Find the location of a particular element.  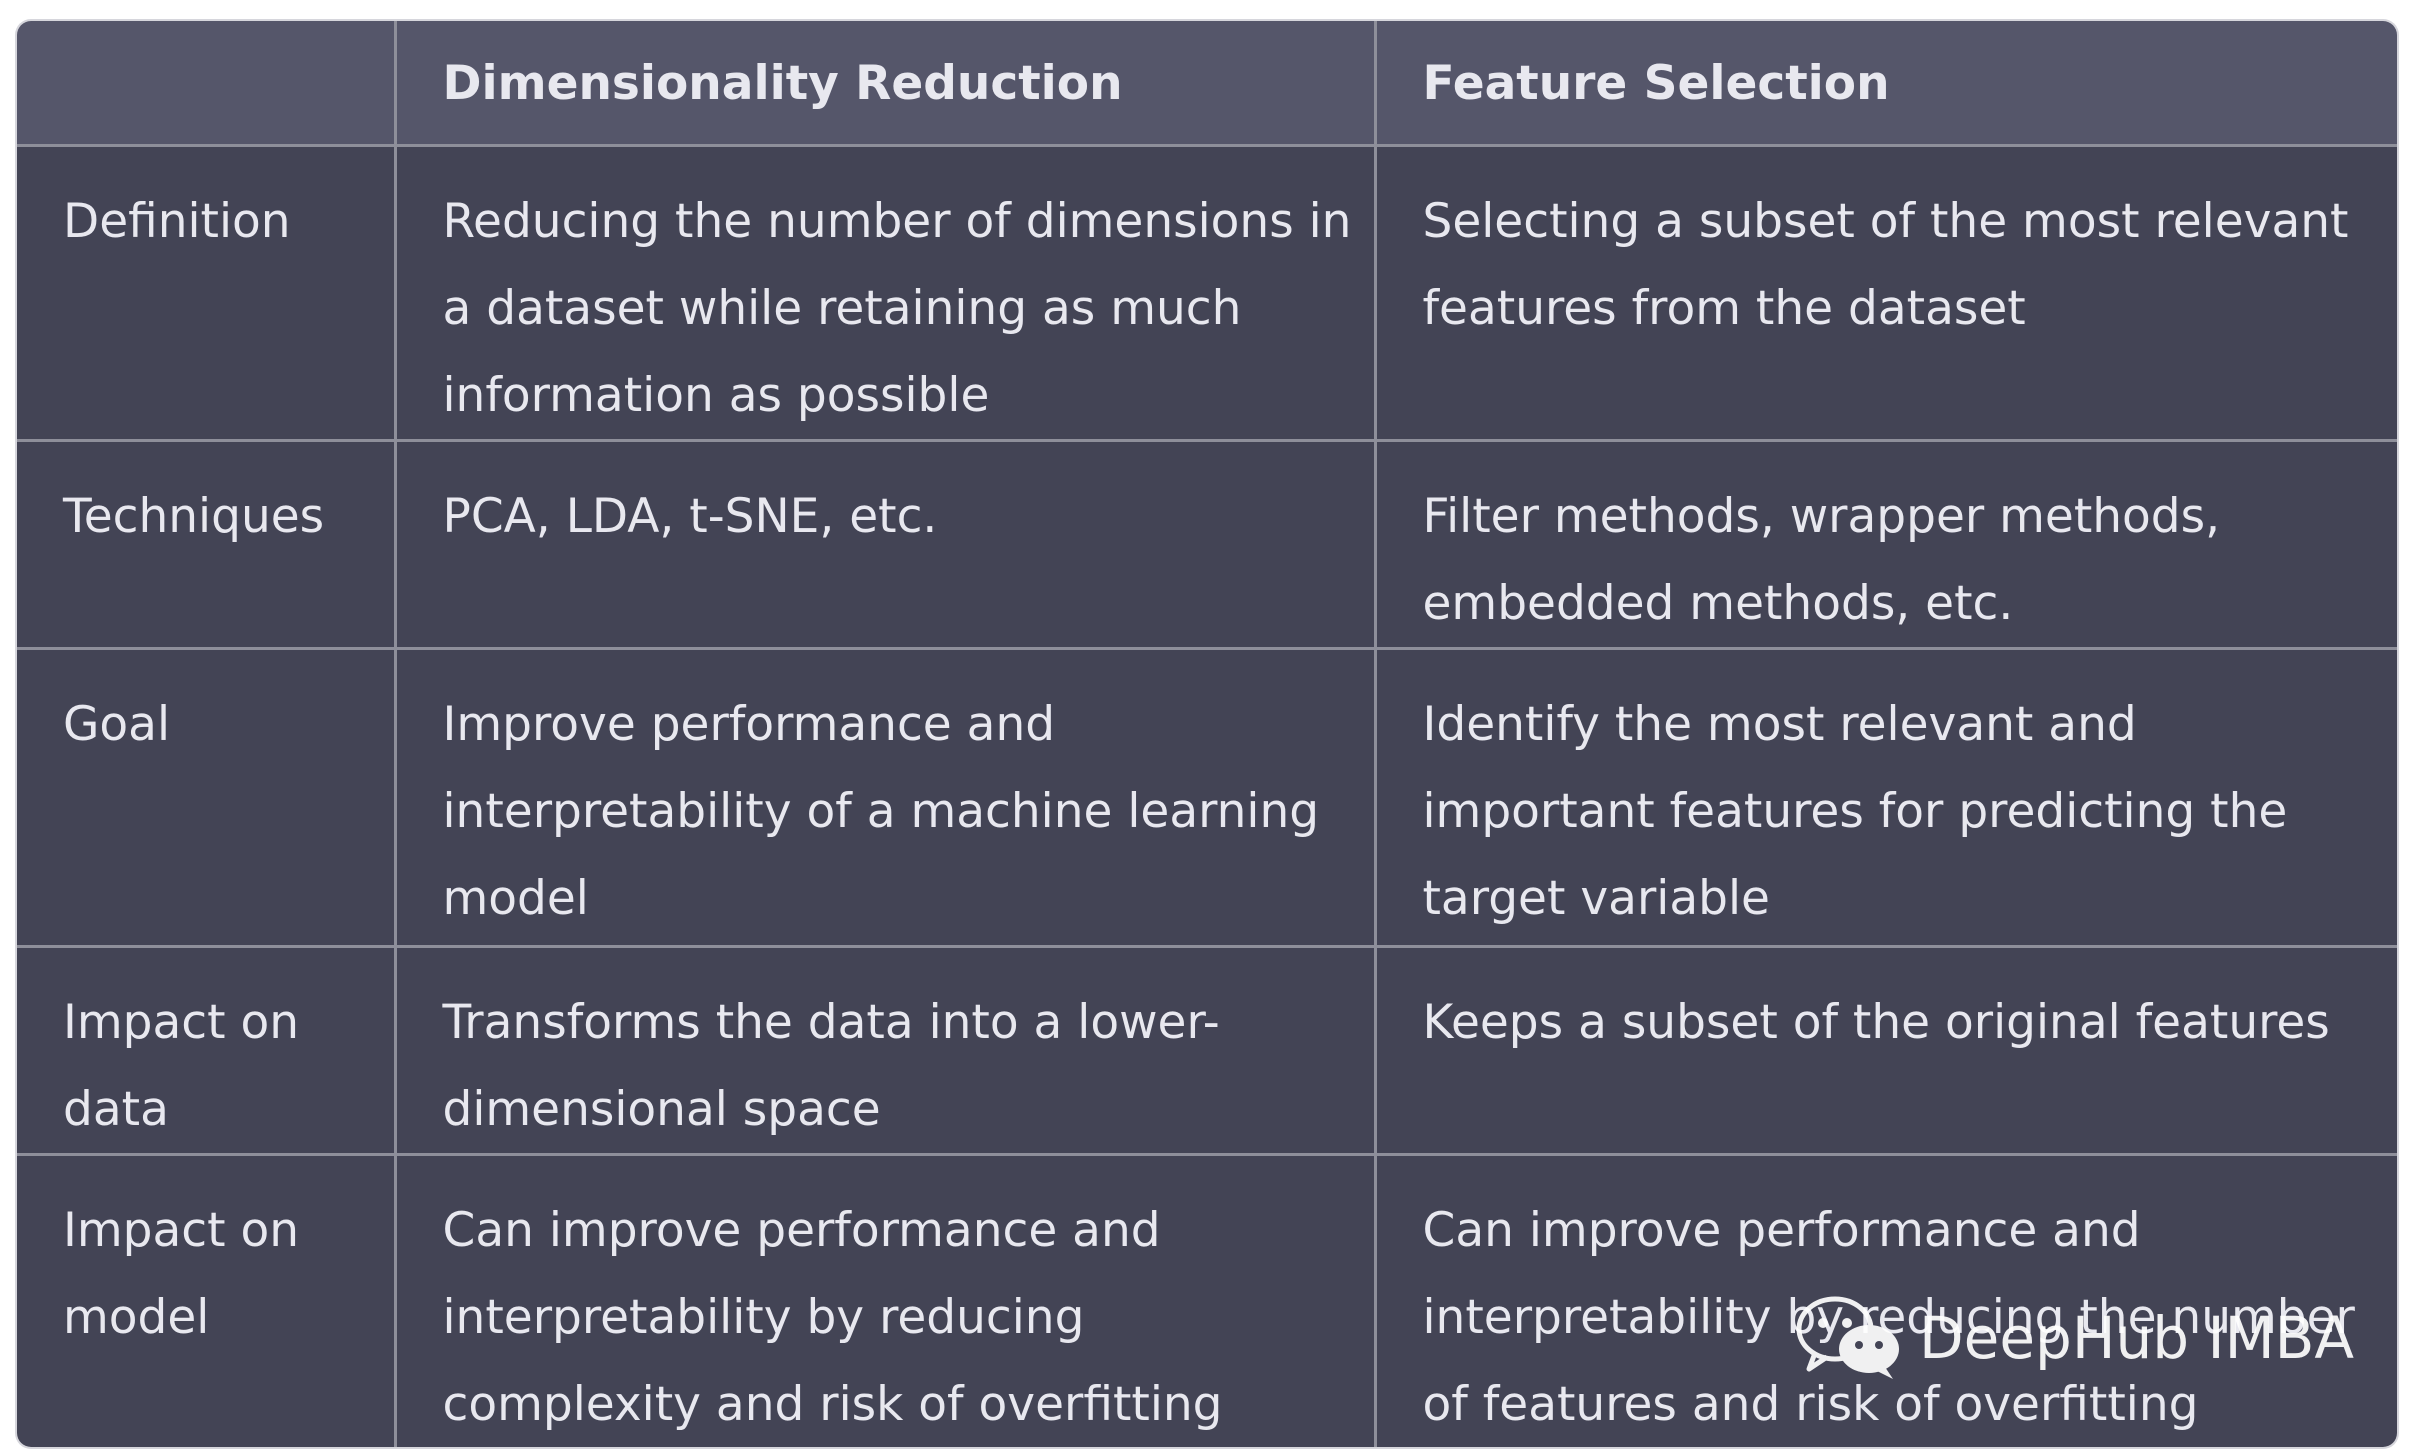

watermark-text: DeepHub IMBA is located at coordinates (2137, 1338).